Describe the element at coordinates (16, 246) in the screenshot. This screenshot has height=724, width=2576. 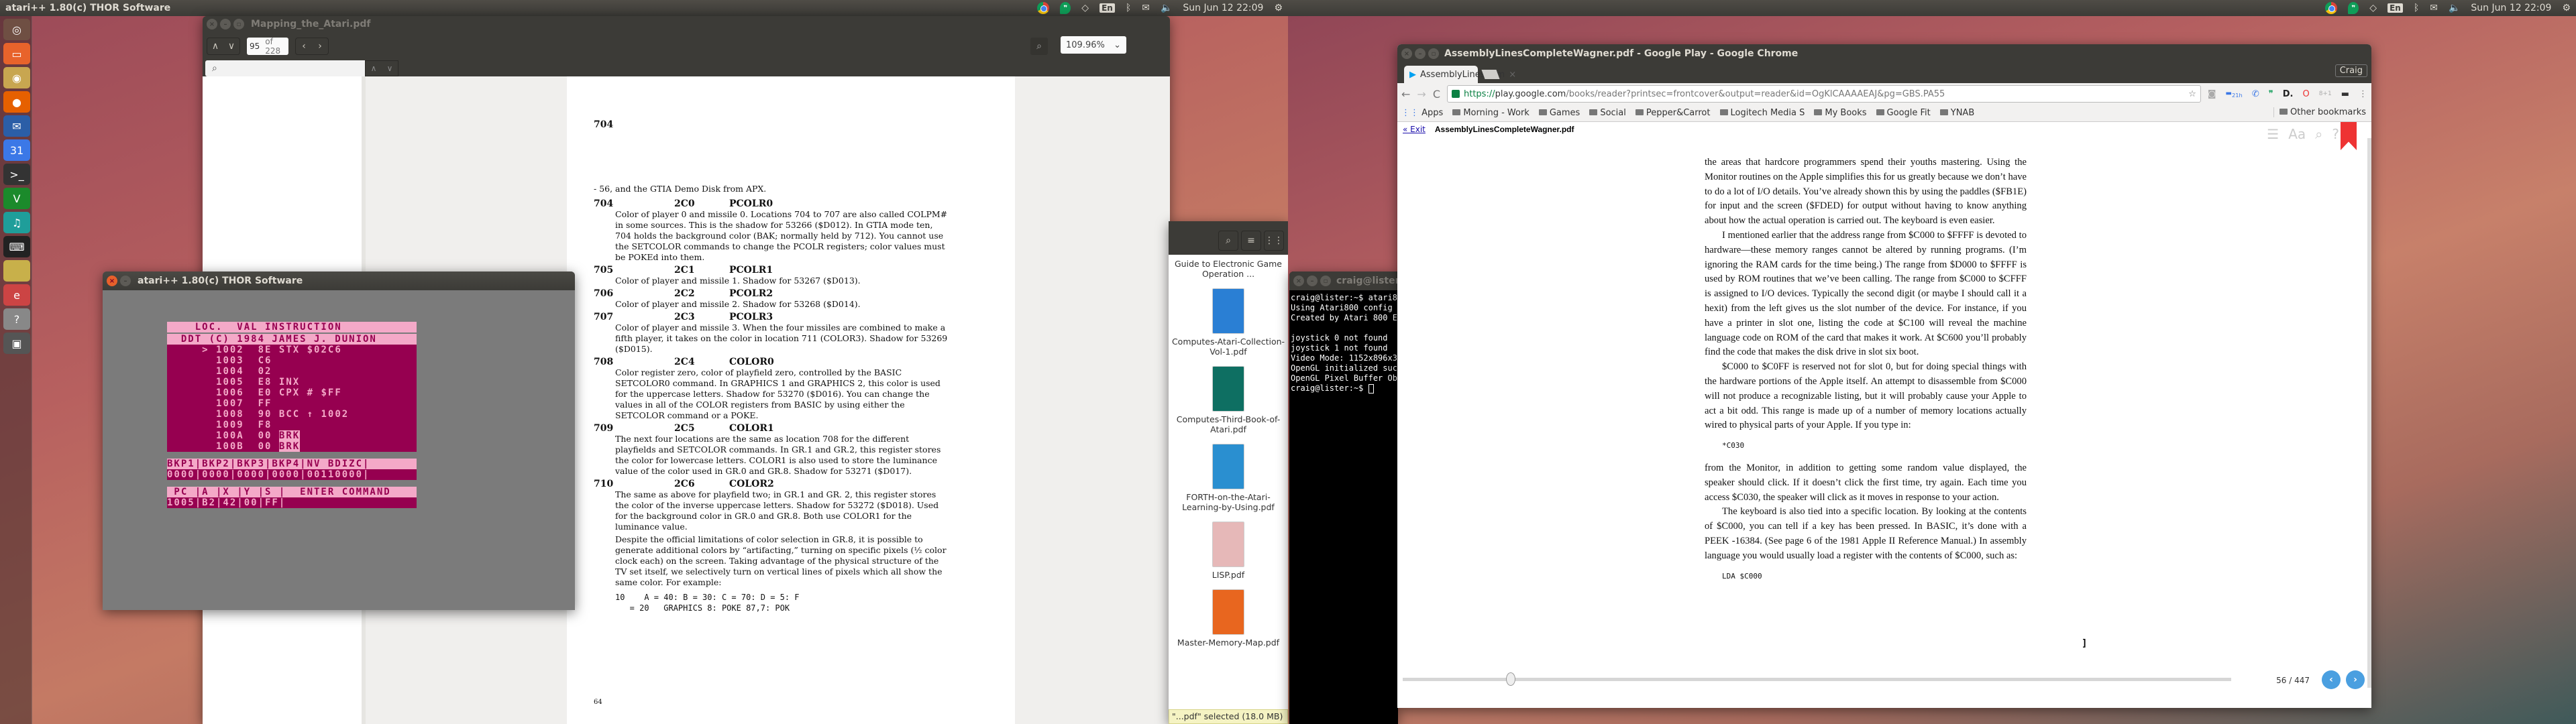
I see `launcher-keyboard-app: ⌨` at that location.